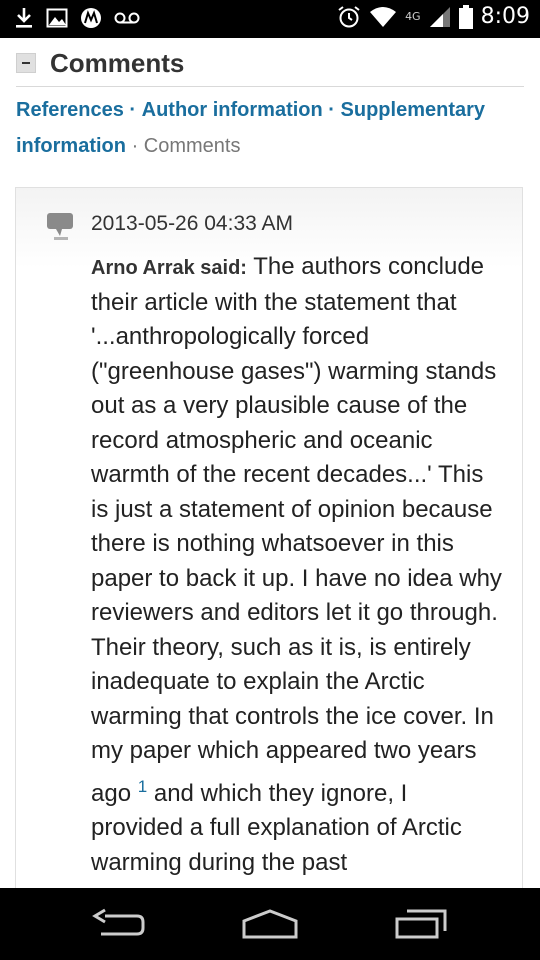 The image size is (540, 960). I want to click on system-icons: 4G 8:09, so click(433, 16).